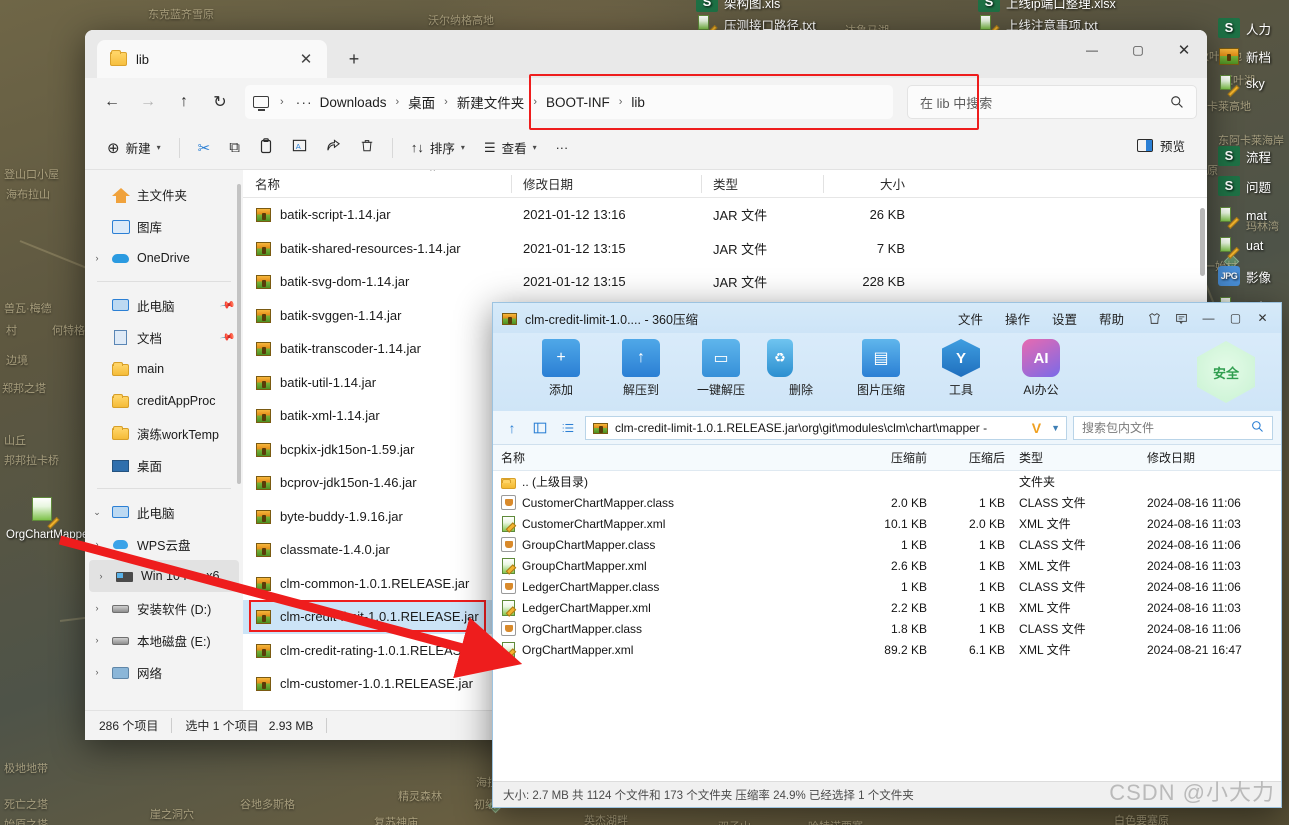 This screenshot has height=825, width=1289. I want to click on column-header-date: 修改日期, so click(606, 184).